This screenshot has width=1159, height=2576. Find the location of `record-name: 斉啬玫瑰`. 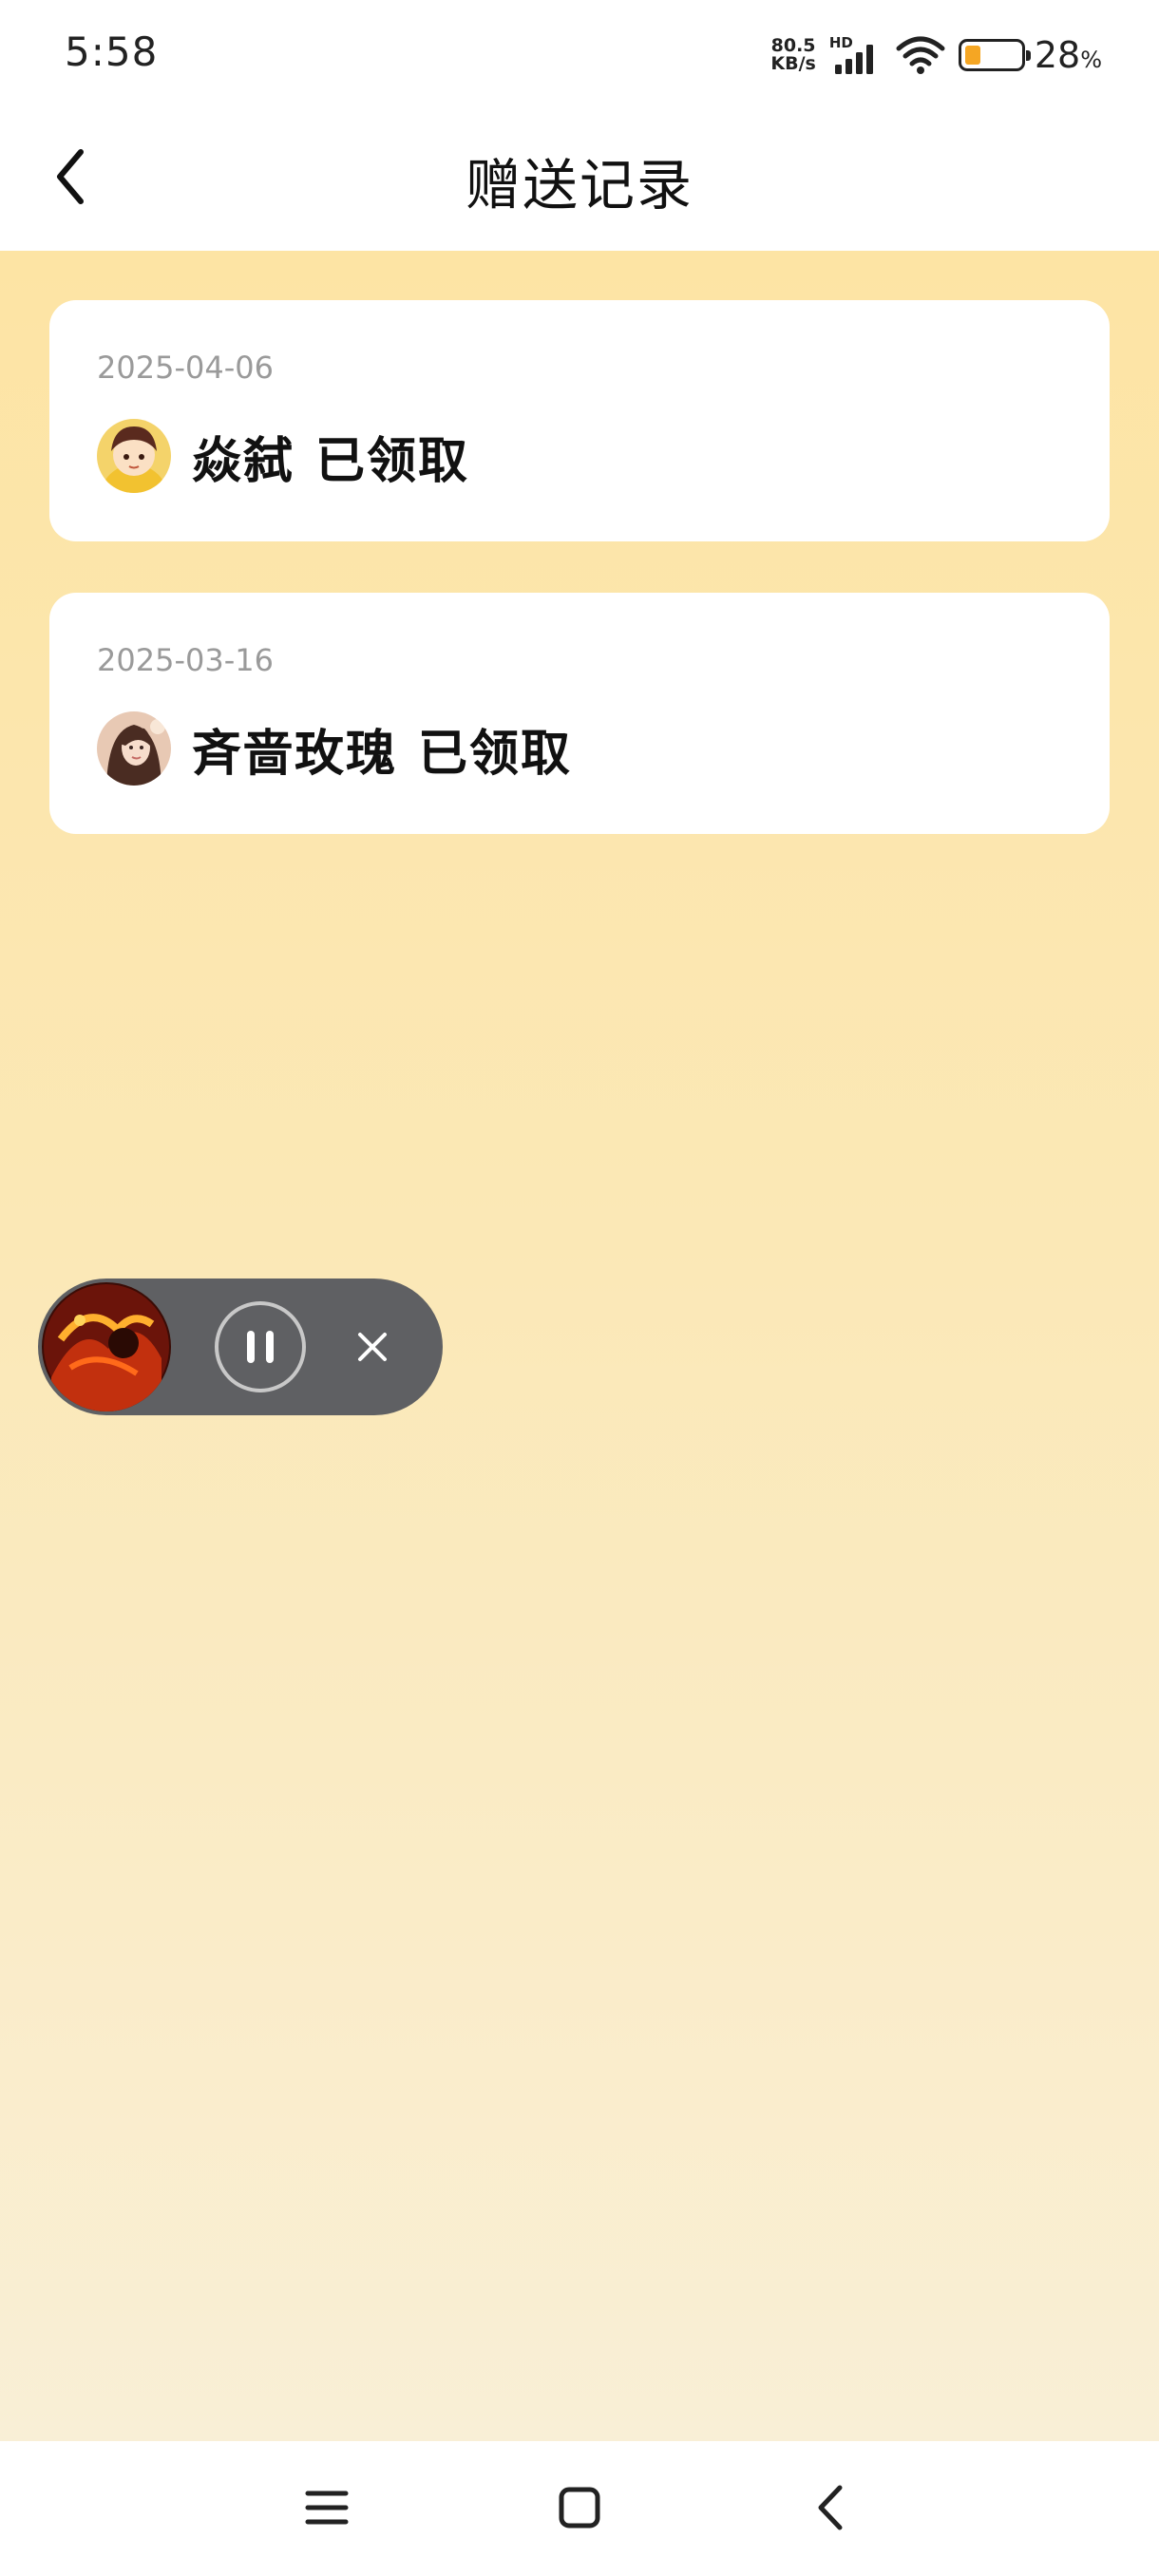

record-name: 斉啬玫瑰 is located at coordinates (295, 754).